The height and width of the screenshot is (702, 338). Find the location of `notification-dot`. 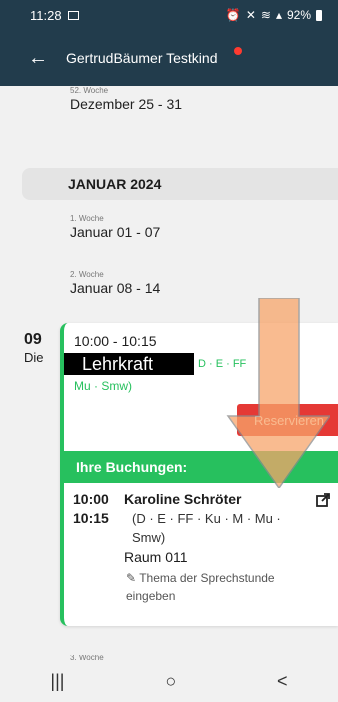

notification-dot is located at coordinates (238, 51).